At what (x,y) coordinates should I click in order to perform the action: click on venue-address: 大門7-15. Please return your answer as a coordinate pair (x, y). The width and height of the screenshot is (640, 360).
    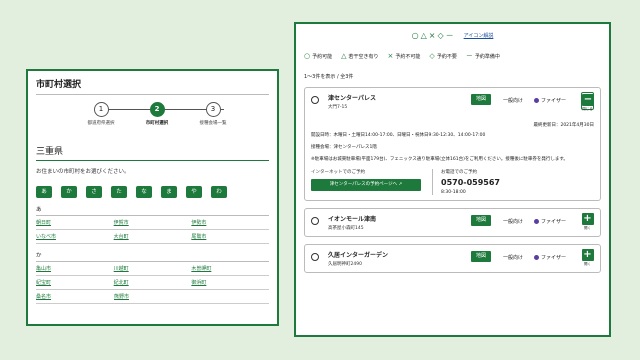
    Looking at the image, I should click on (338, 107).